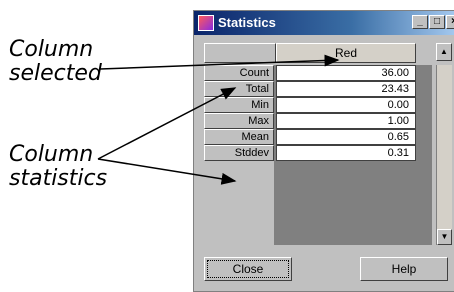 This screenshot has height=292, width=454. I want to click on annotation-column-selected: Column selected, so click(55, 62).